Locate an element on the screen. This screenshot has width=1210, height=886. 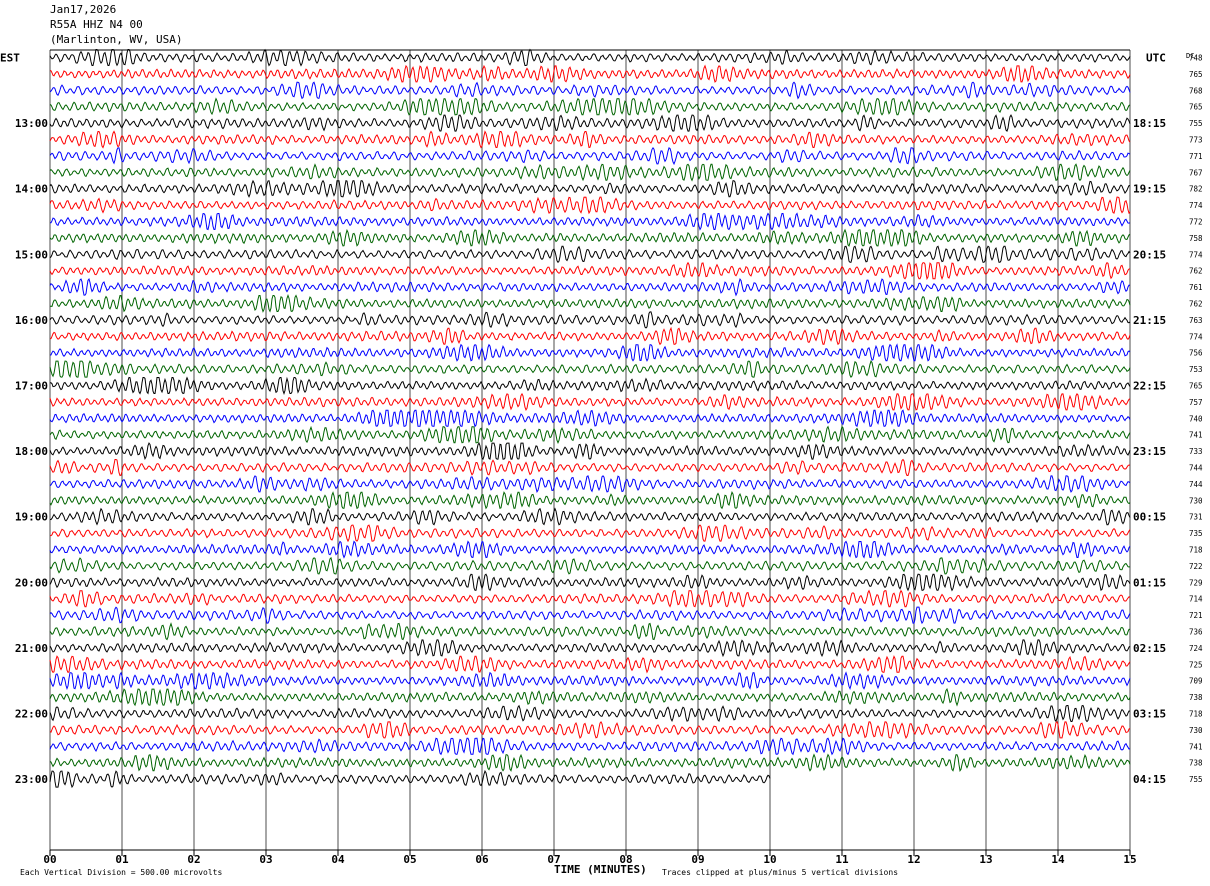
dc-offset-value: 709 is located at coordinates (1196, 681).